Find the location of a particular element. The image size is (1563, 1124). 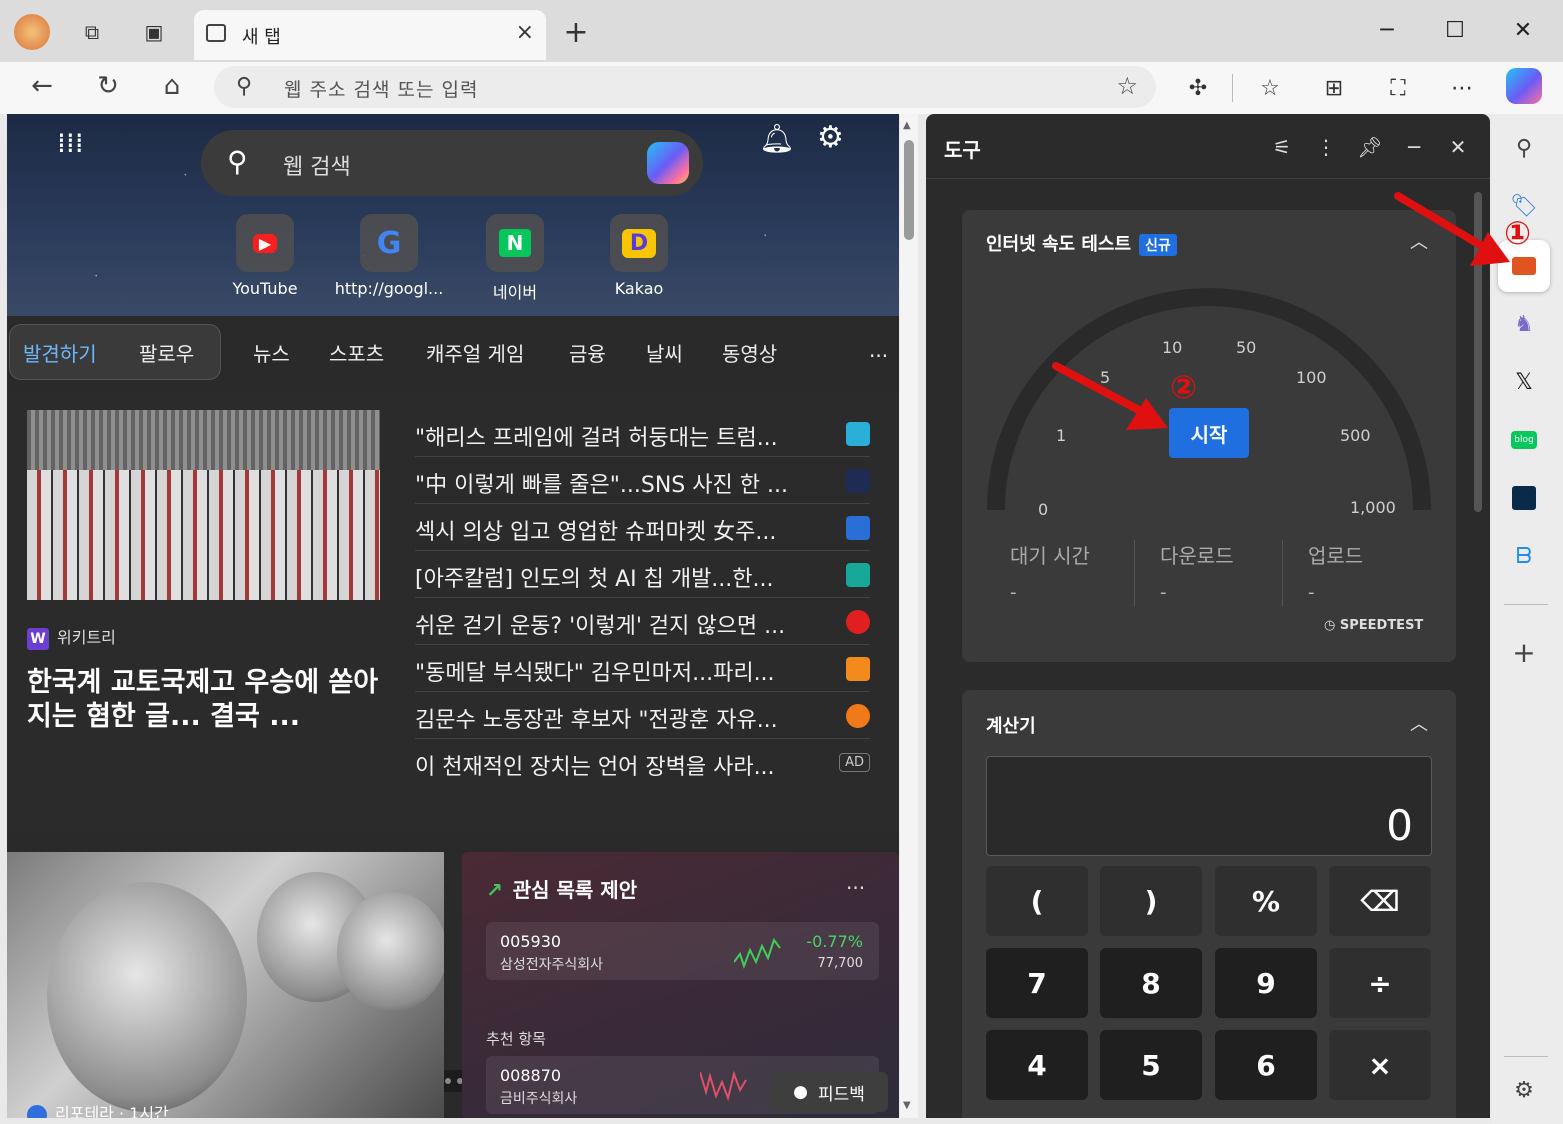

quicklink-naver: N 네이버 is located at coordinates (515, 258).